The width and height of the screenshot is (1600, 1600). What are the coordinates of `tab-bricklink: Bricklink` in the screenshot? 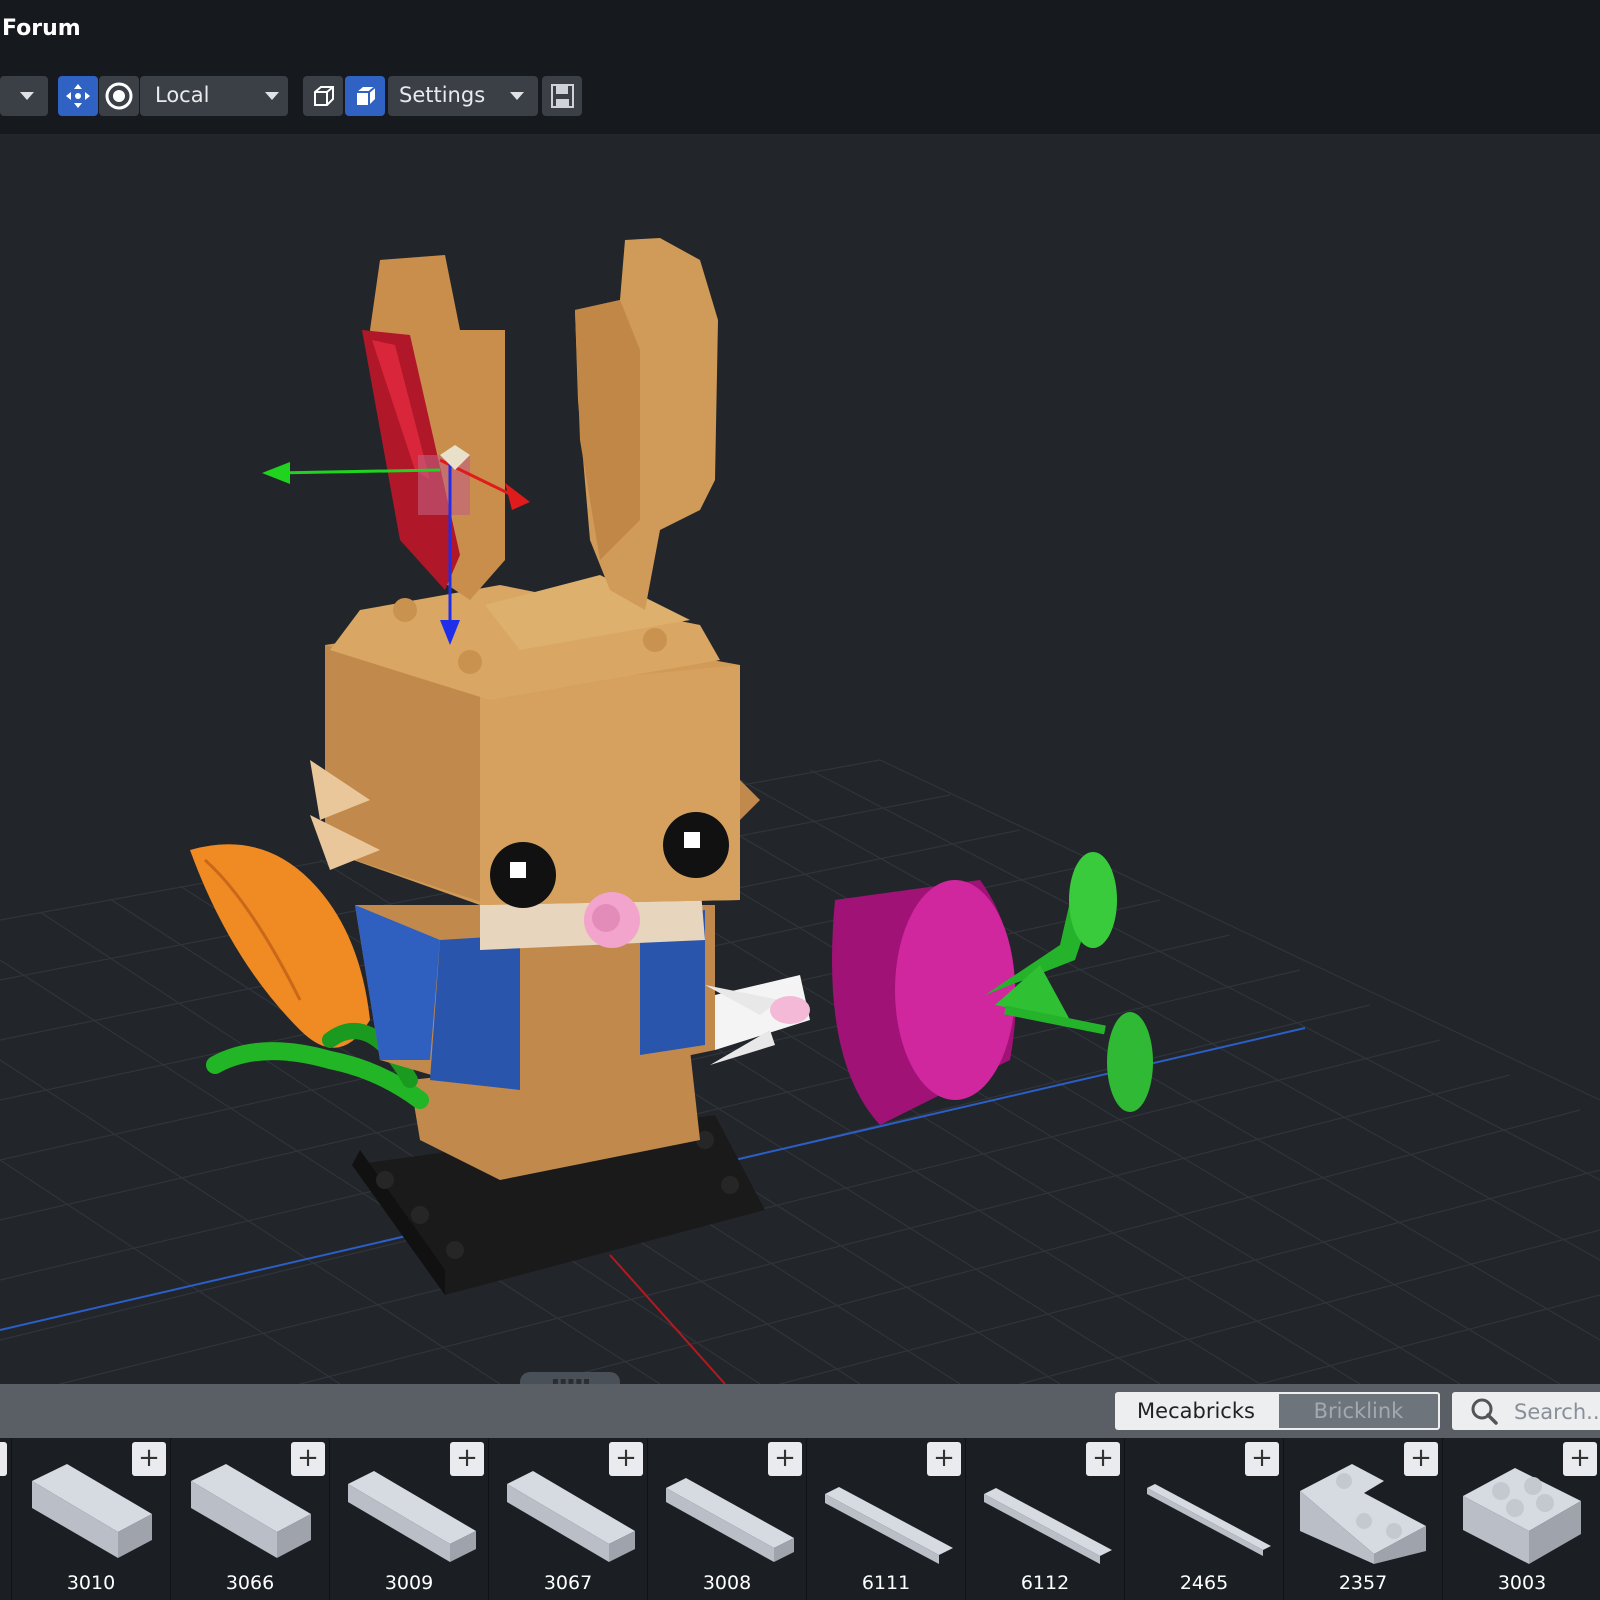 It's located at (1358, 1411).